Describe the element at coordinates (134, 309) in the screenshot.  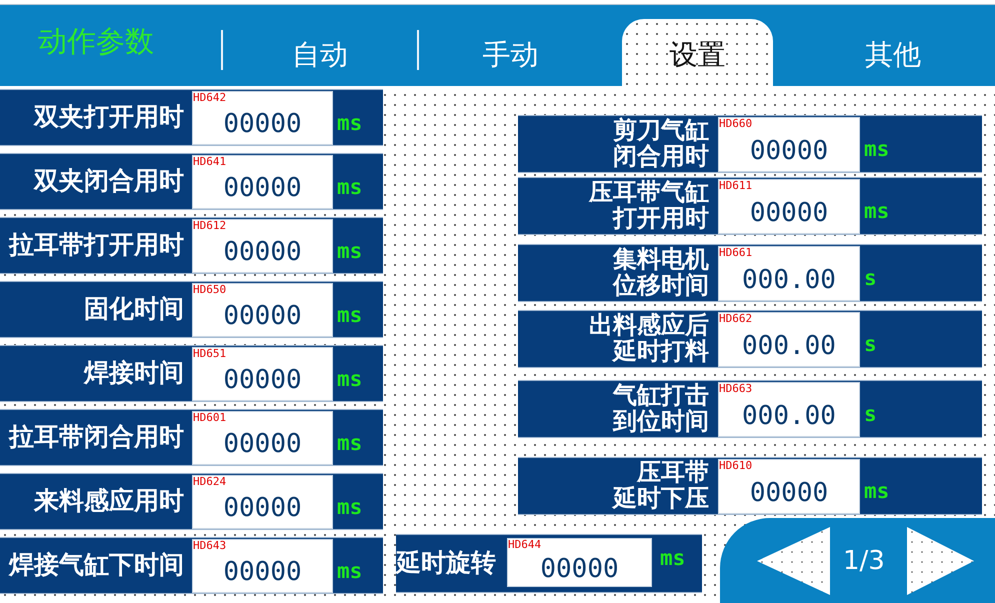
I see `parameter-label: 固化时间` at that location.